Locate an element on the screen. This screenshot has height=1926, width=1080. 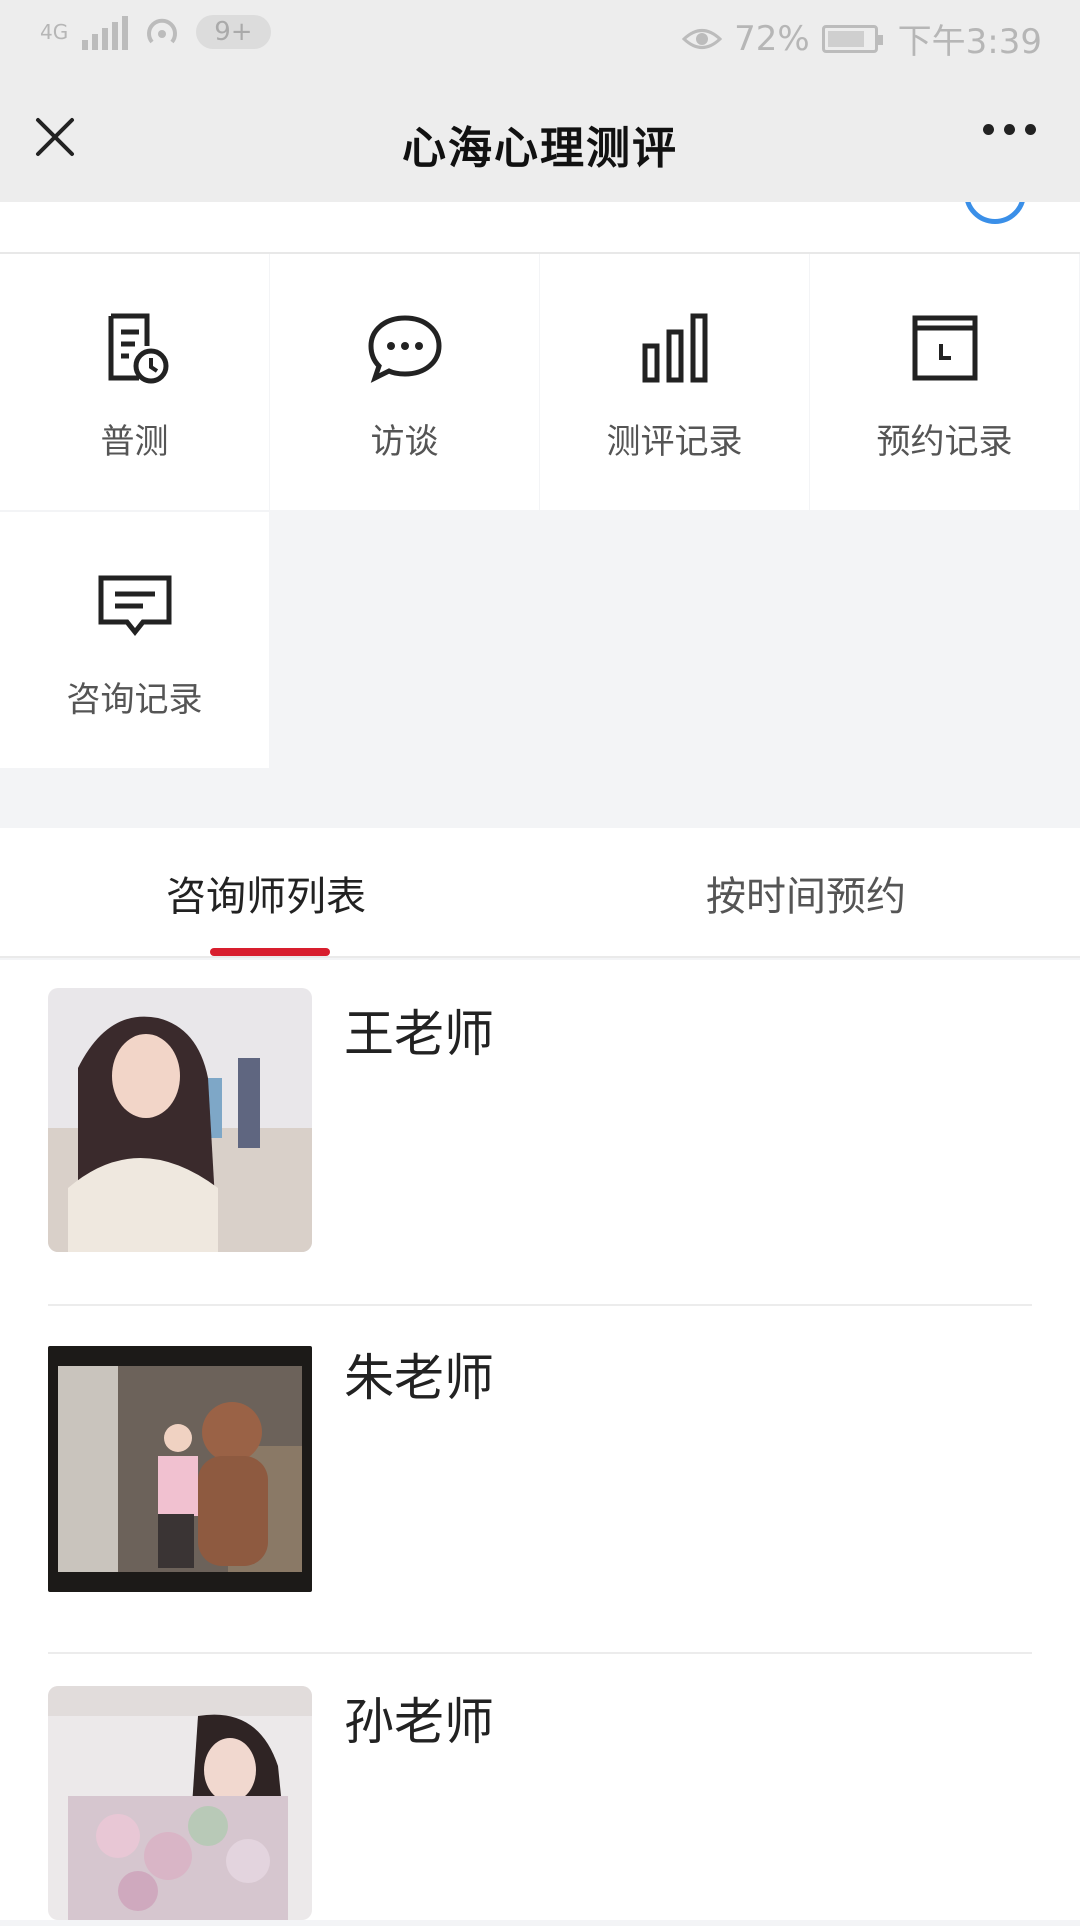
status-right: 72% 下午3:39 is located at coordinates (862, 38).